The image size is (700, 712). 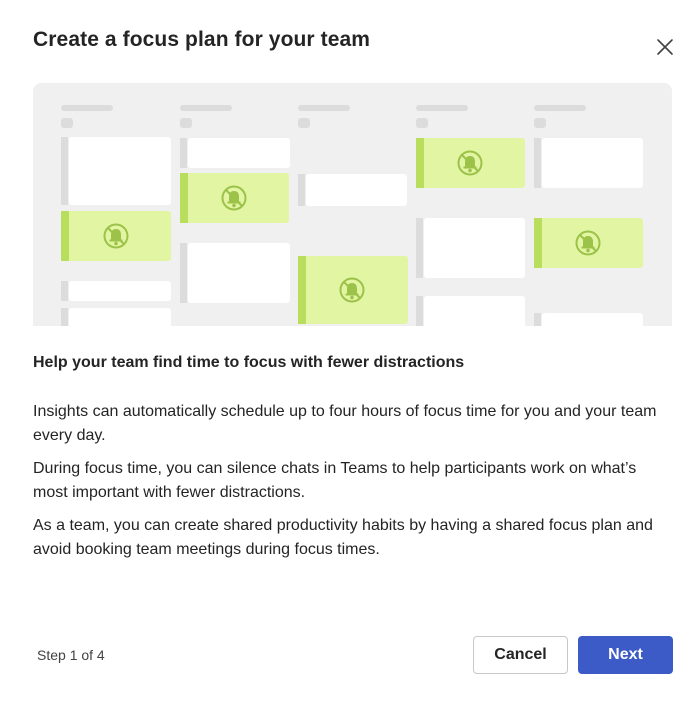 What do you see at coordinates (625, 655) in the screenshot?
I see `next-button: Next` at bounding box center [625, 655].